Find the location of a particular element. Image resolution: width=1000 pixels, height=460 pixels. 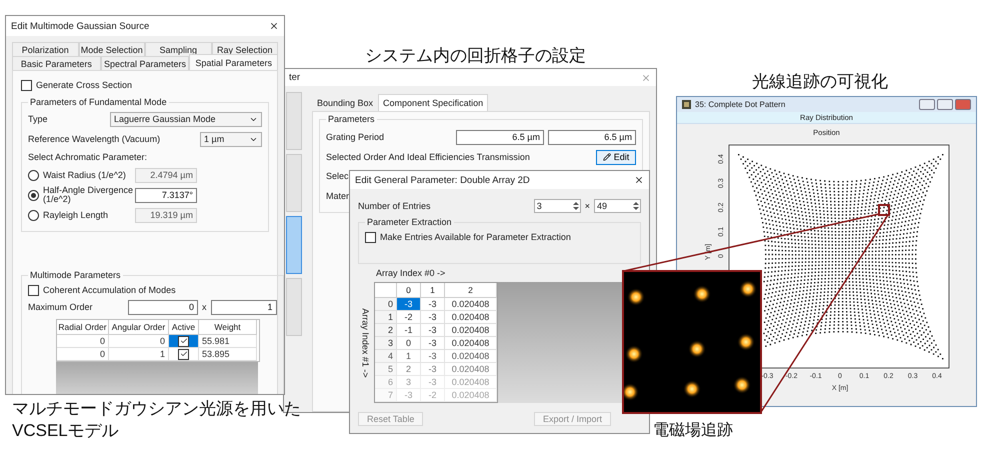

minimize-button is located at coordinates (927, 104).